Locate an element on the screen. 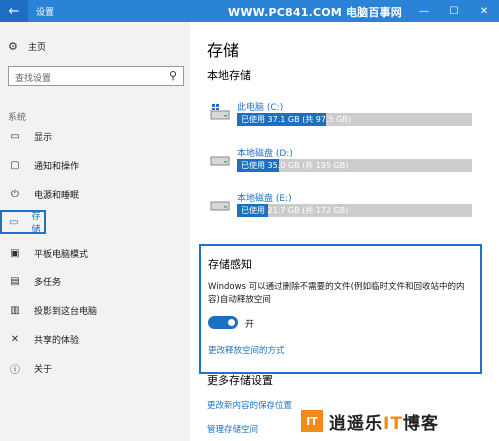 This screenshot has width=499, height=441. windows-drive-icon is located at coordinates (220, 112).